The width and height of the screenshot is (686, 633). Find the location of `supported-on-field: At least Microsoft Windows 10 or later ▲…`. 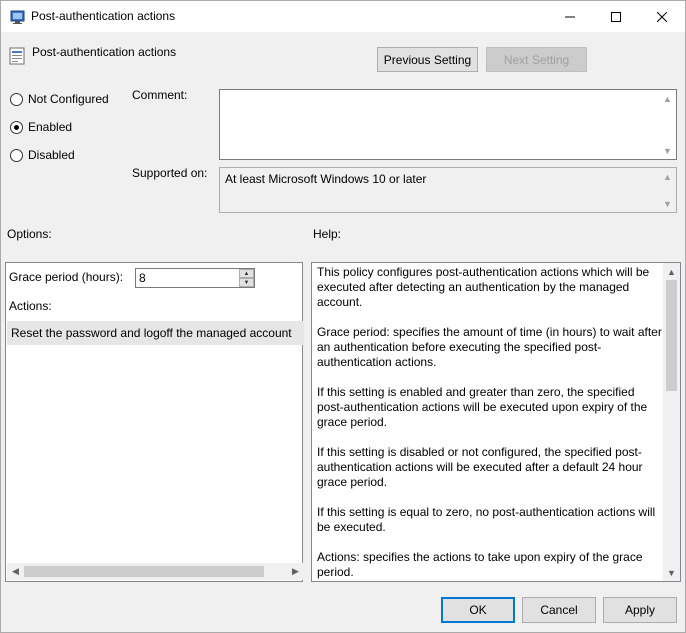

supported-on-field: At least Microsoft Windows 10 or later ▲… is located at coordinates (448, 190).